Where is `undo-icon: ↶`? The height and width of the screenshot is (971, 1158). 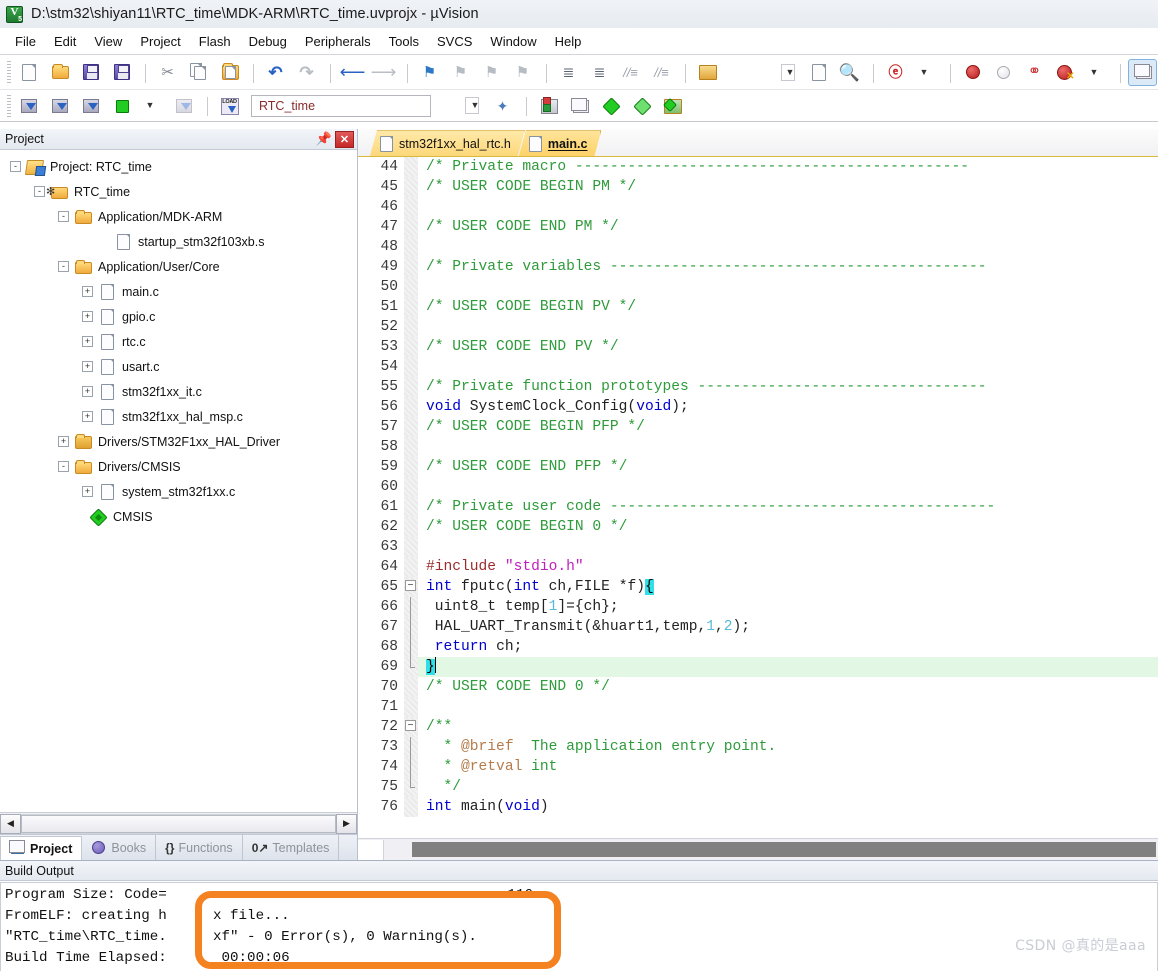
undo-icon: ↶ is located at coordinates (275, 72).